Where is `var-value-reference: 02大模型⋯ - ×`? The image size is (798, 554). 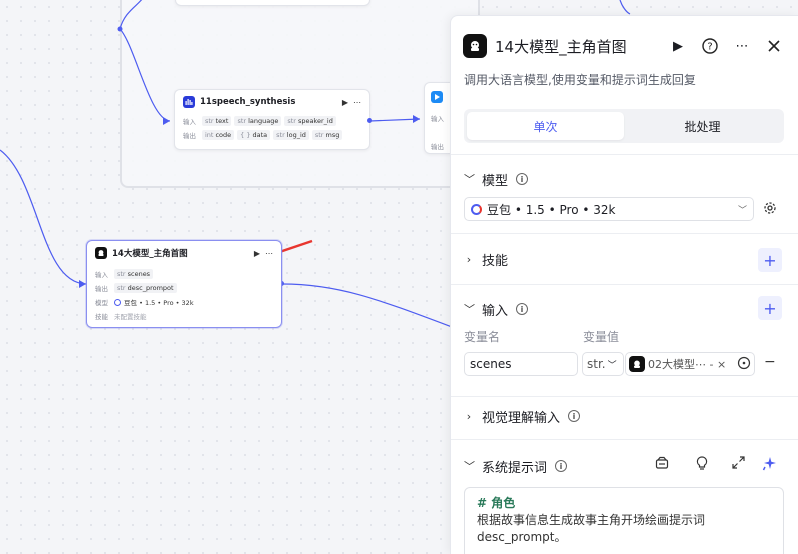 var-value-reference: 02大模型⋯ - × is located at coordinates (690, 364).